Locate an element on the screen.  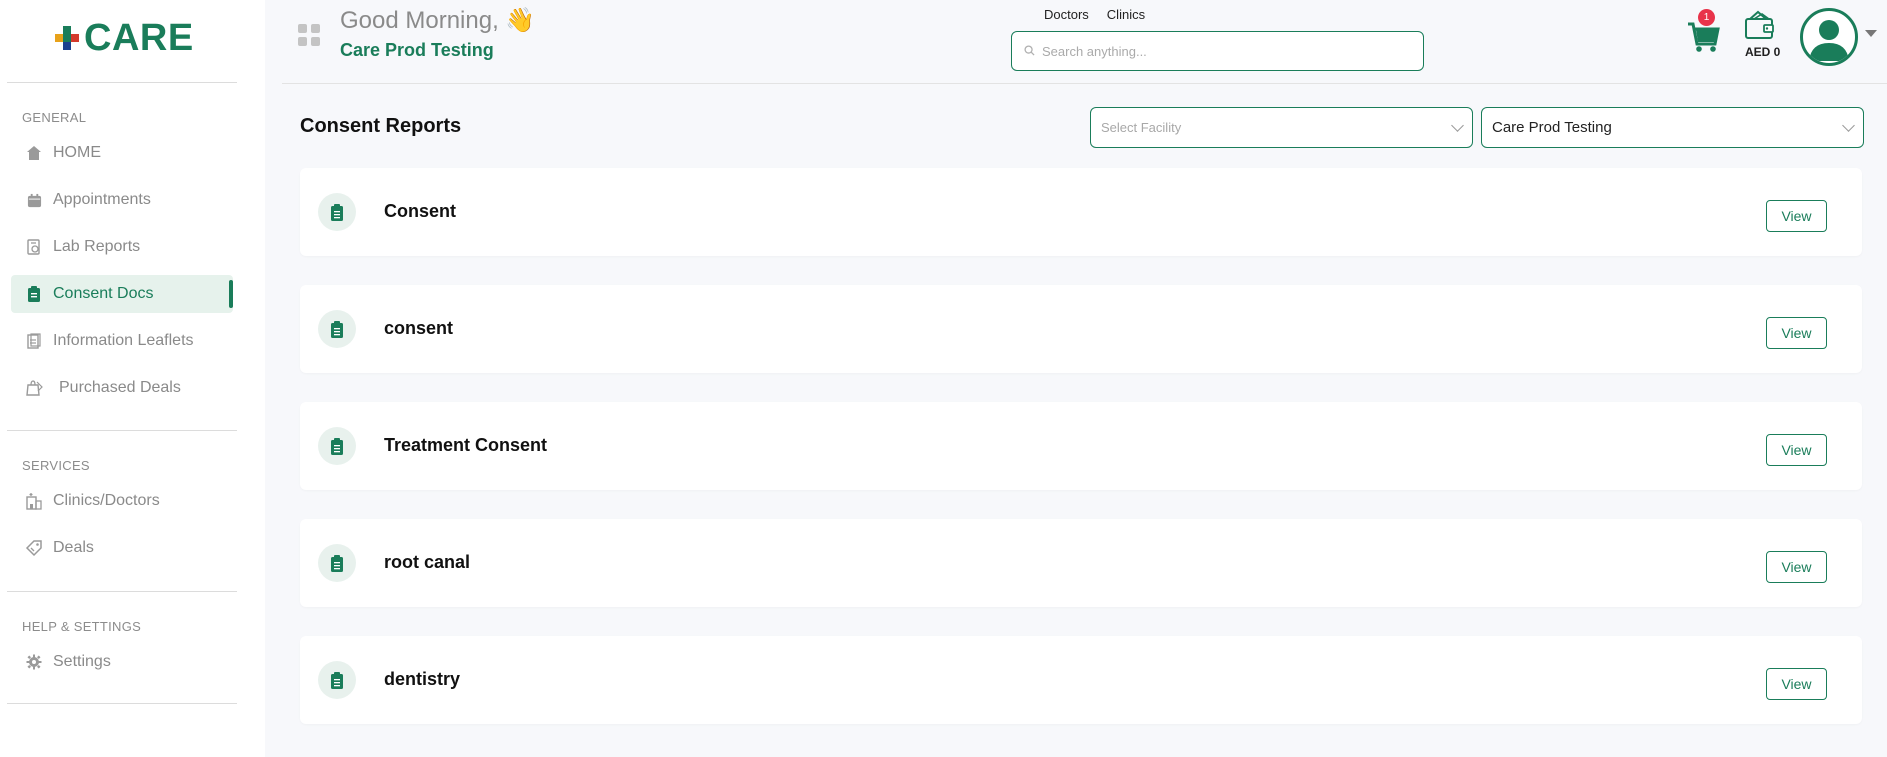
sidebar-item-consent-docs: Consent Docs is located at coordinates (122, 294).